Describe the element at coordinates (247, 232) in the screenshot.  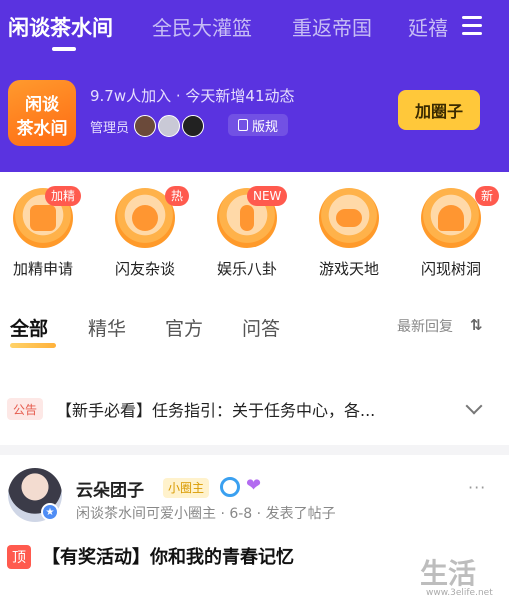
I see `category-item: 娱乐八卦 NEW` at that location.